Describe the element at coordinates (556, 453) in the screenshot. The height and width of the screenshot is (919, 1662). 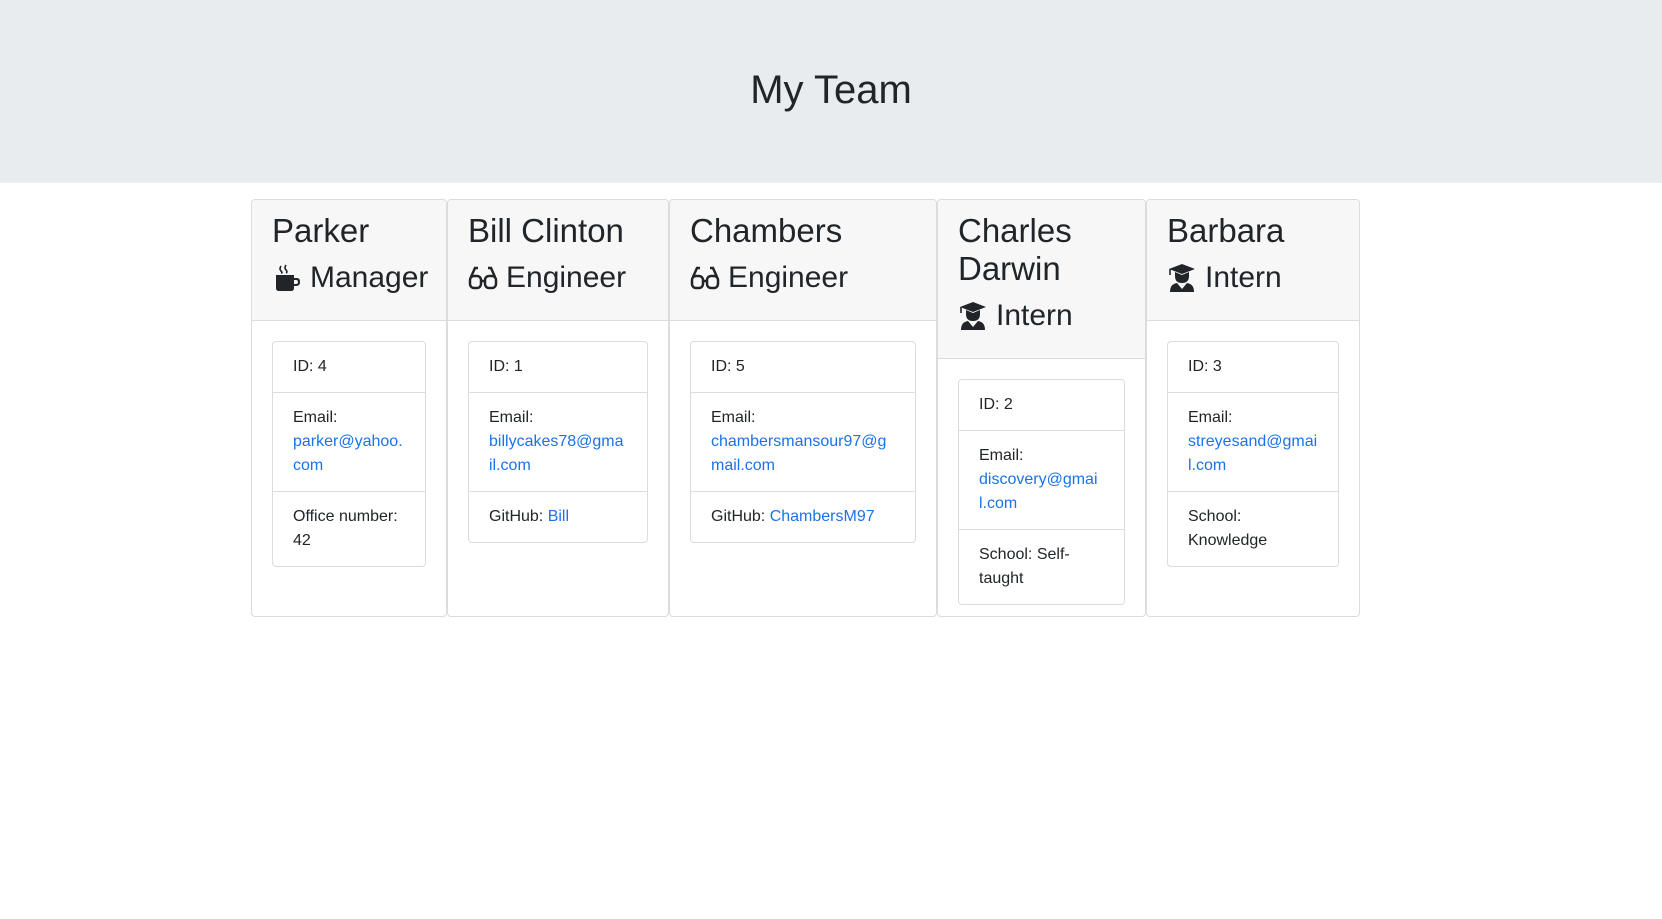
I see `email-link: billycakes78@gmail.com` at that location.